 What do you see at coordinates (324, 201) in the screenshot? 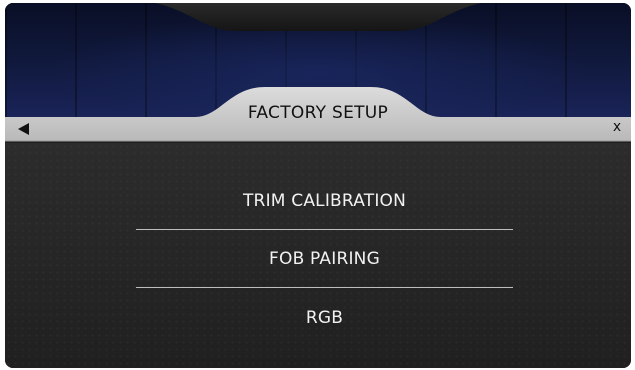
I see `menu-item-trim-calibration: TRIM CALIBRATION` at bounding box center [324, 201].